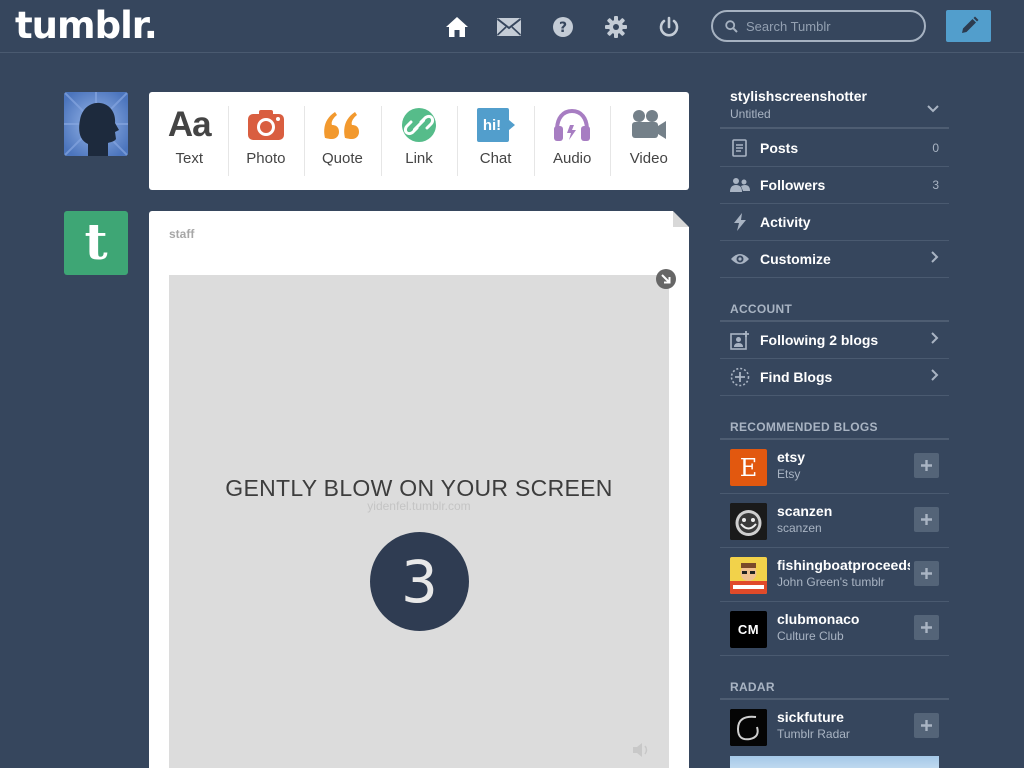  I want to click on activity-icon, so click(740, 222).